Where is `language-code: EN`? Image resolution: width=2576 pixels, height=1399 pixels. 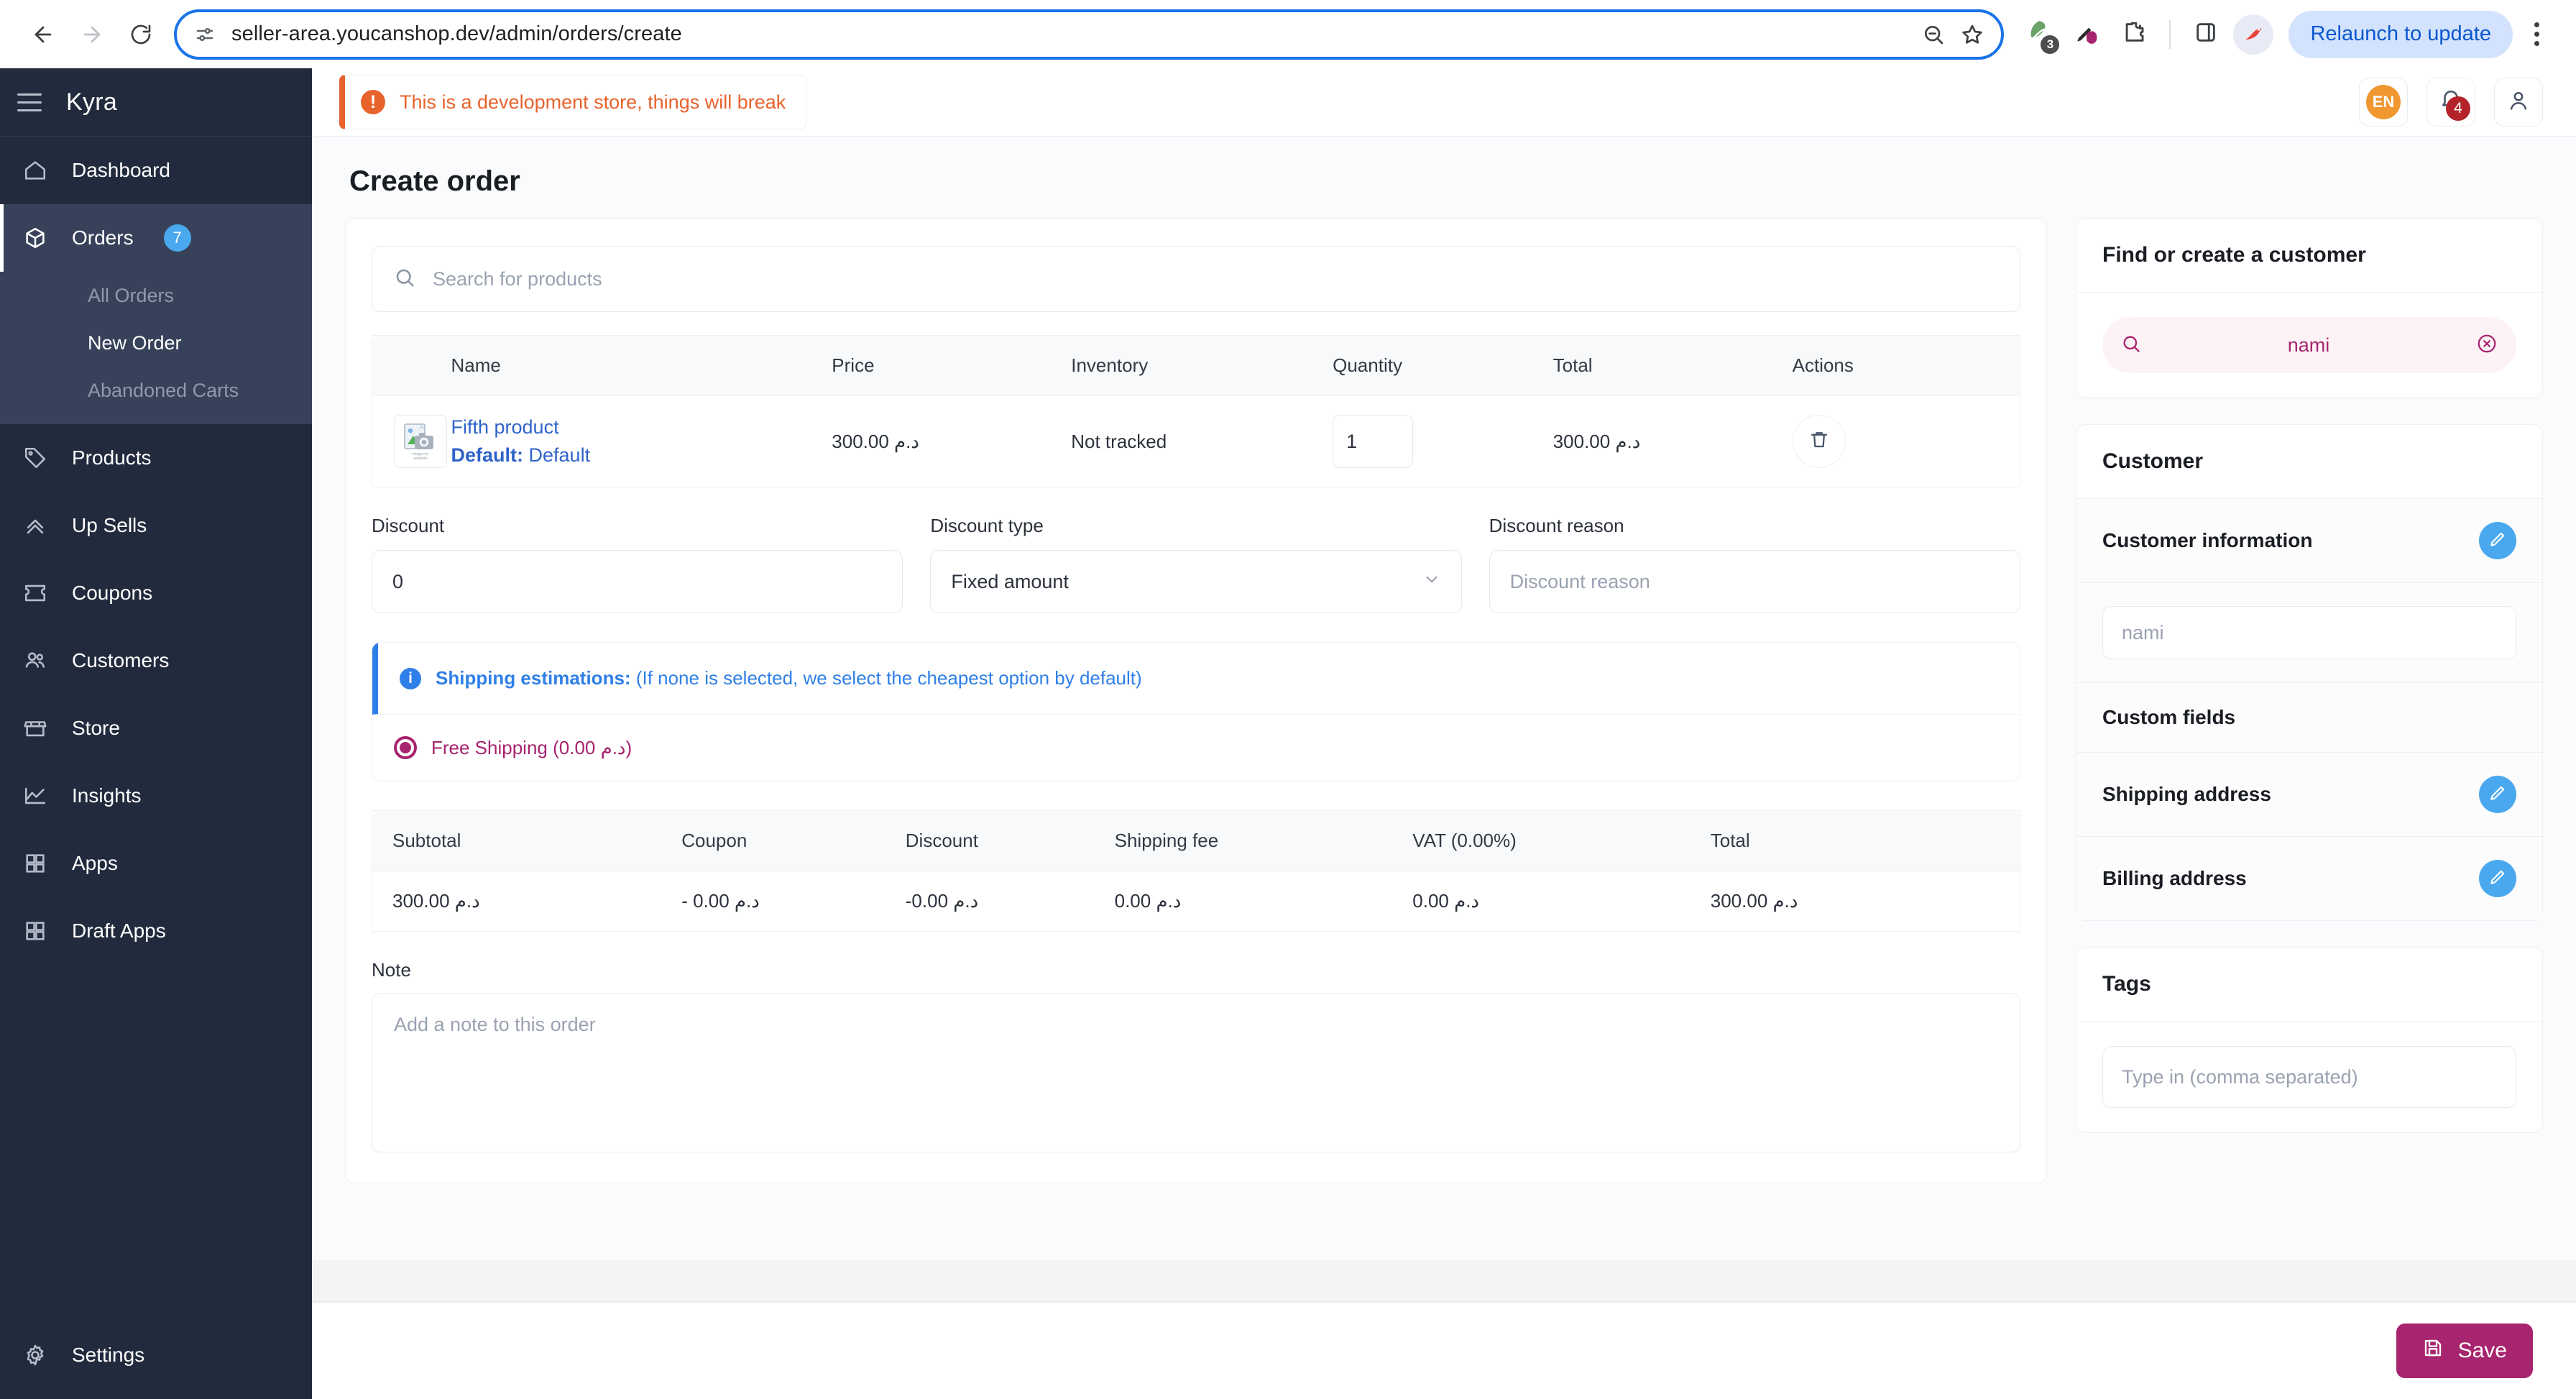
language-code: EN is located at coordinates (2383, 102).